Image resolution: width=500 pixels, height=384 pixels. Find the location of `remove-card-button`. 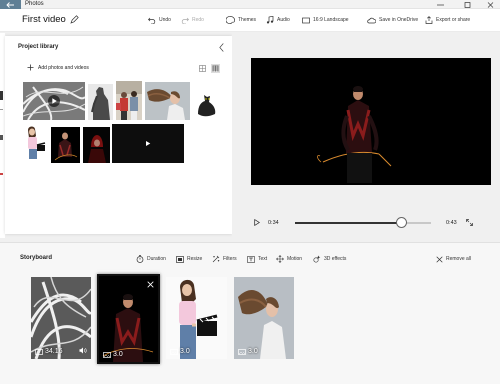

remove-card-button is located at coordinates (150, 284).